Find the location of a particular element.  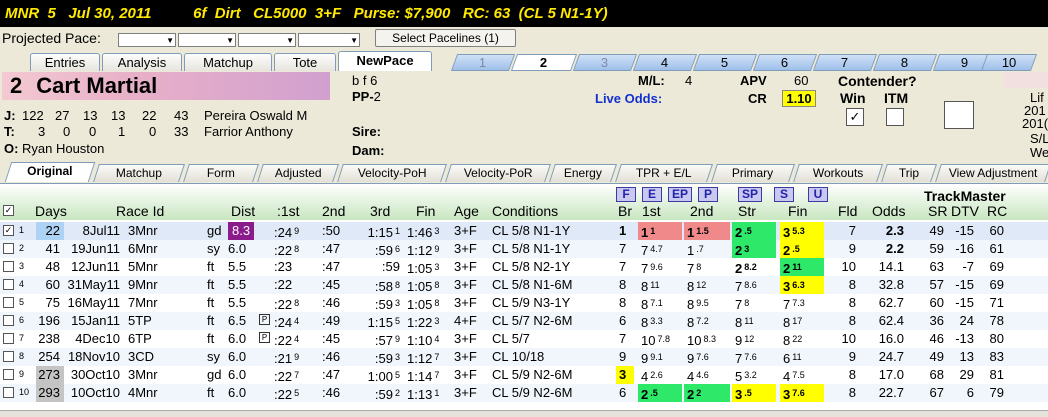

side-label-5: We is located at coordinates (1039, 152).